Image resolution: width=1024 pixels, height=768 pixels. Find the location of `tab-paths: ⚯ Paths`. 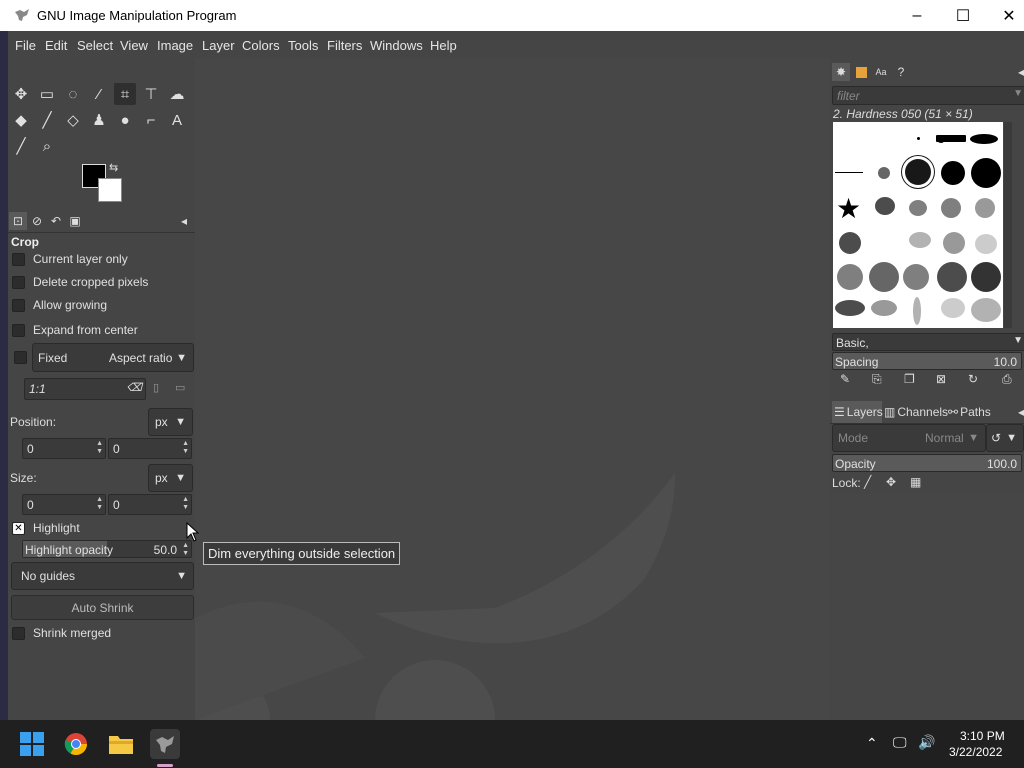

tab-paths: ⚯ Paths is located at coordinates (973, 412).